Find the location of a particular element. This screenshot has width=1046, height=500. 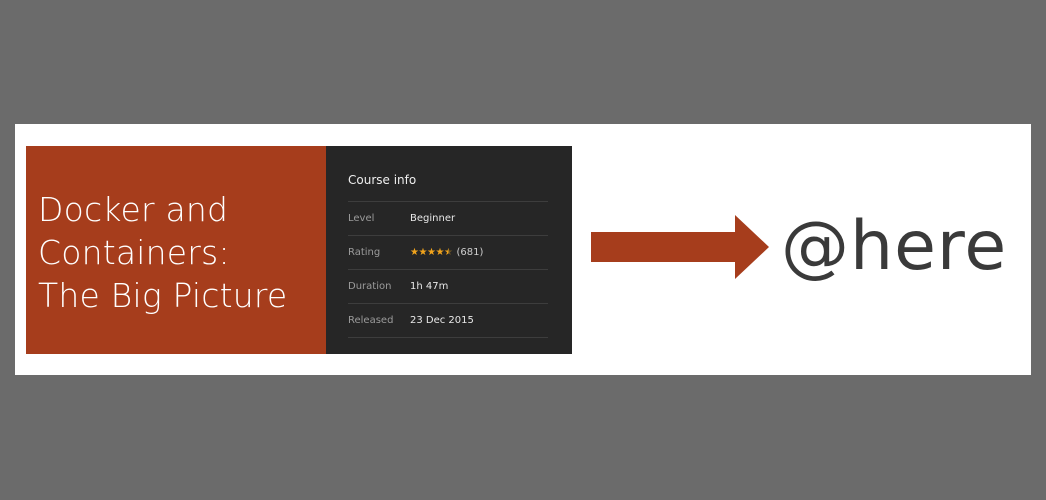

course-title: Docker and Containers: The Big Picture is located at coordinates (176, 250).